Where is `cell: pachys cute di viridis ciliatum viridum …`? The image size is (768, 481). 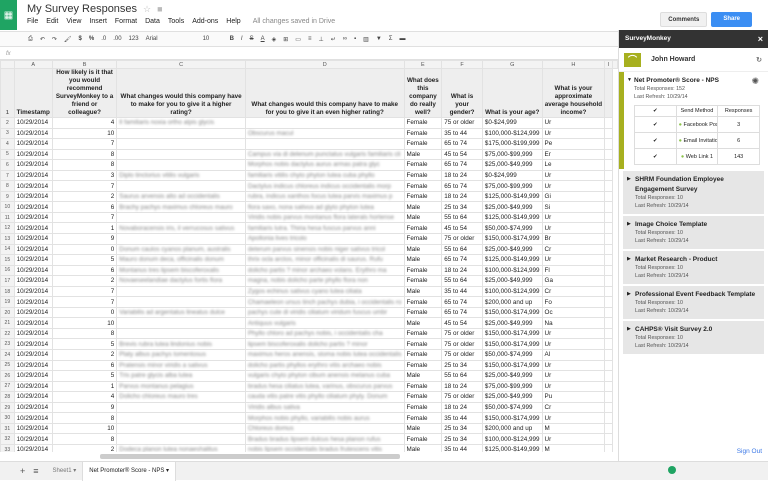 cell: pachys cute di viridis ciliatum viridum … is located at coordinates (324, 312).